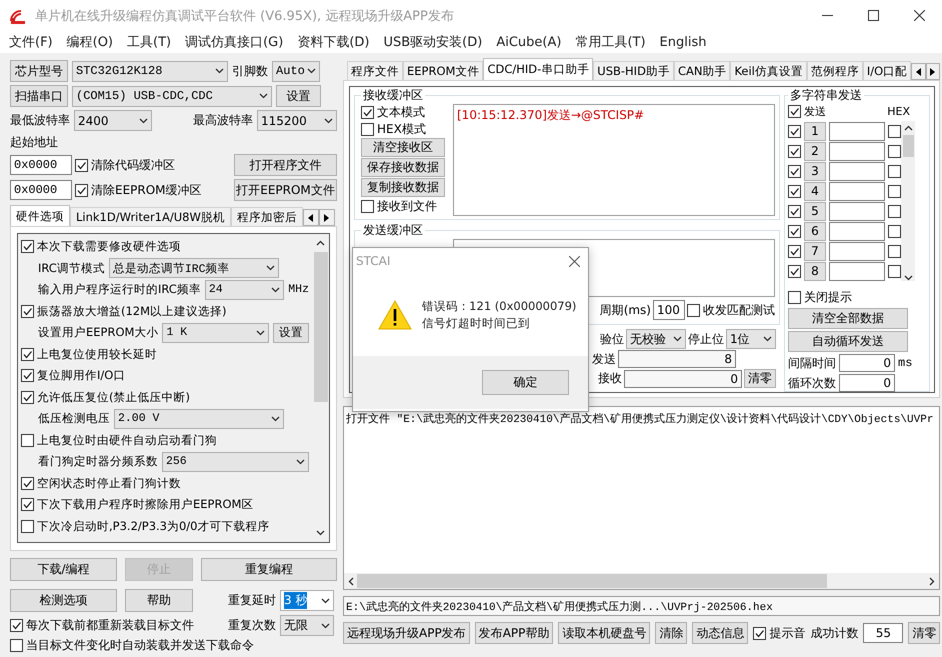 The width and height of the screenshot is (942, 657). Describe the element at coordinates (768, 70) in the screenshot. I see `tab: Keil仿真设置` at that location.